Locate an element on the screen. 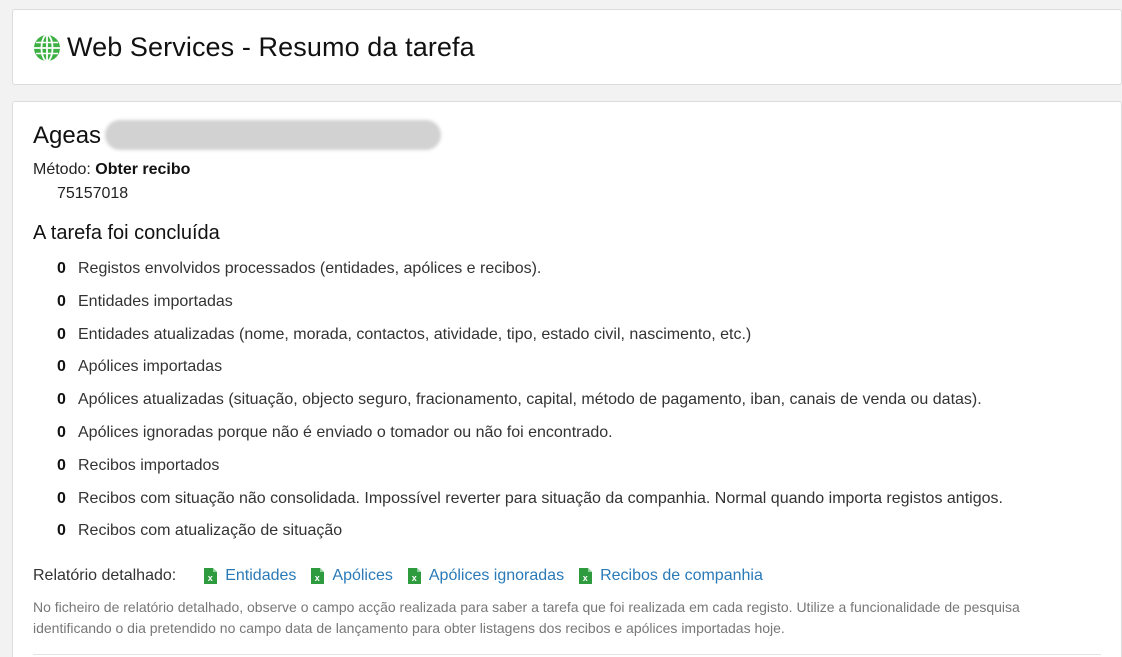  entity-row: Ageas is located at coordinates (237, 136).